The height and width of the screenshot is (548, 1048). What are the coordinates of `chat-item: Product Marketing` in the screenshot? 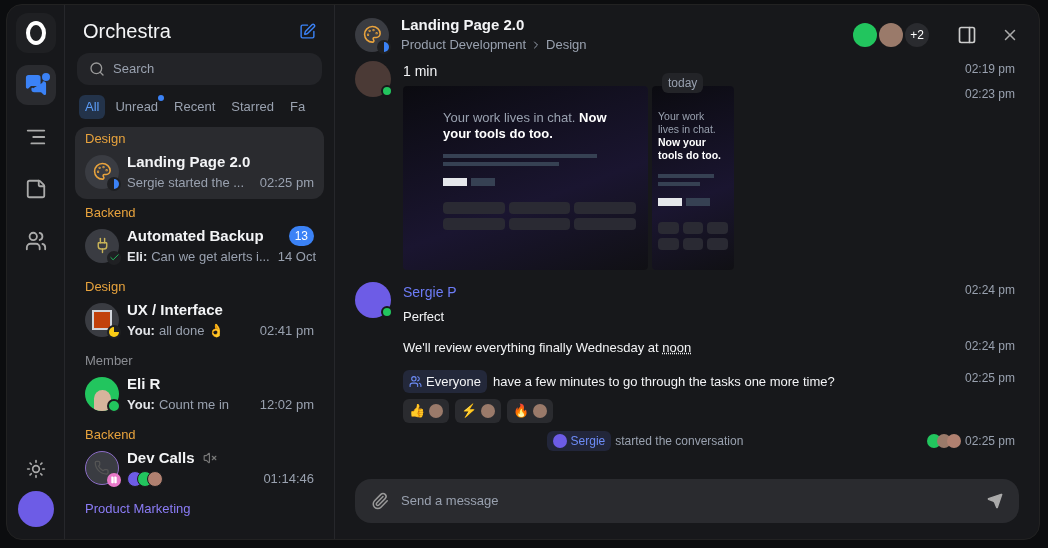 It's located at (199, 511).